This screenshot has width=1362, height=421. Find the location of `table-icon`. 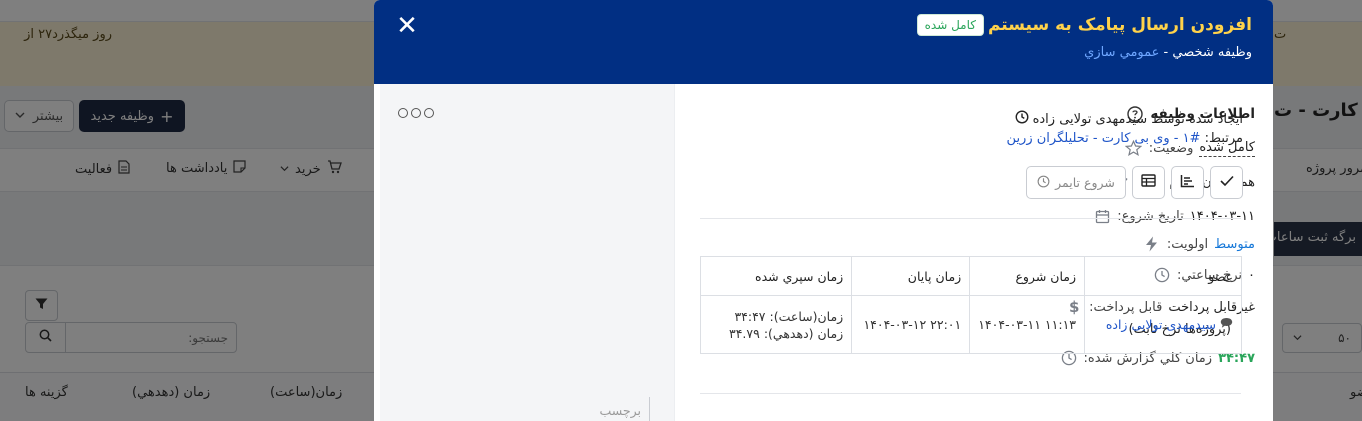

table-icon is located at coordinates (1148, 182).